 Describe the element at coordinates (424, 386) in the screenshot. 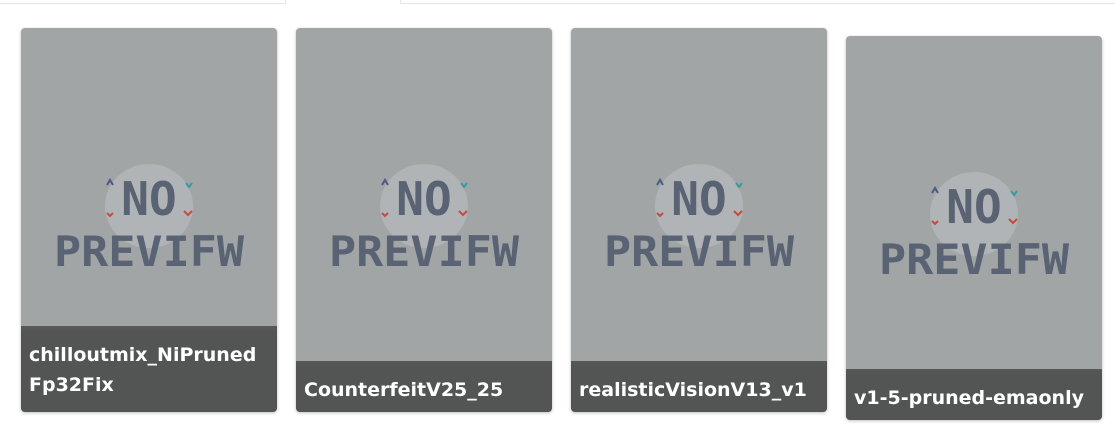

I see `model-title: CounterfeitV25_25` at that location.